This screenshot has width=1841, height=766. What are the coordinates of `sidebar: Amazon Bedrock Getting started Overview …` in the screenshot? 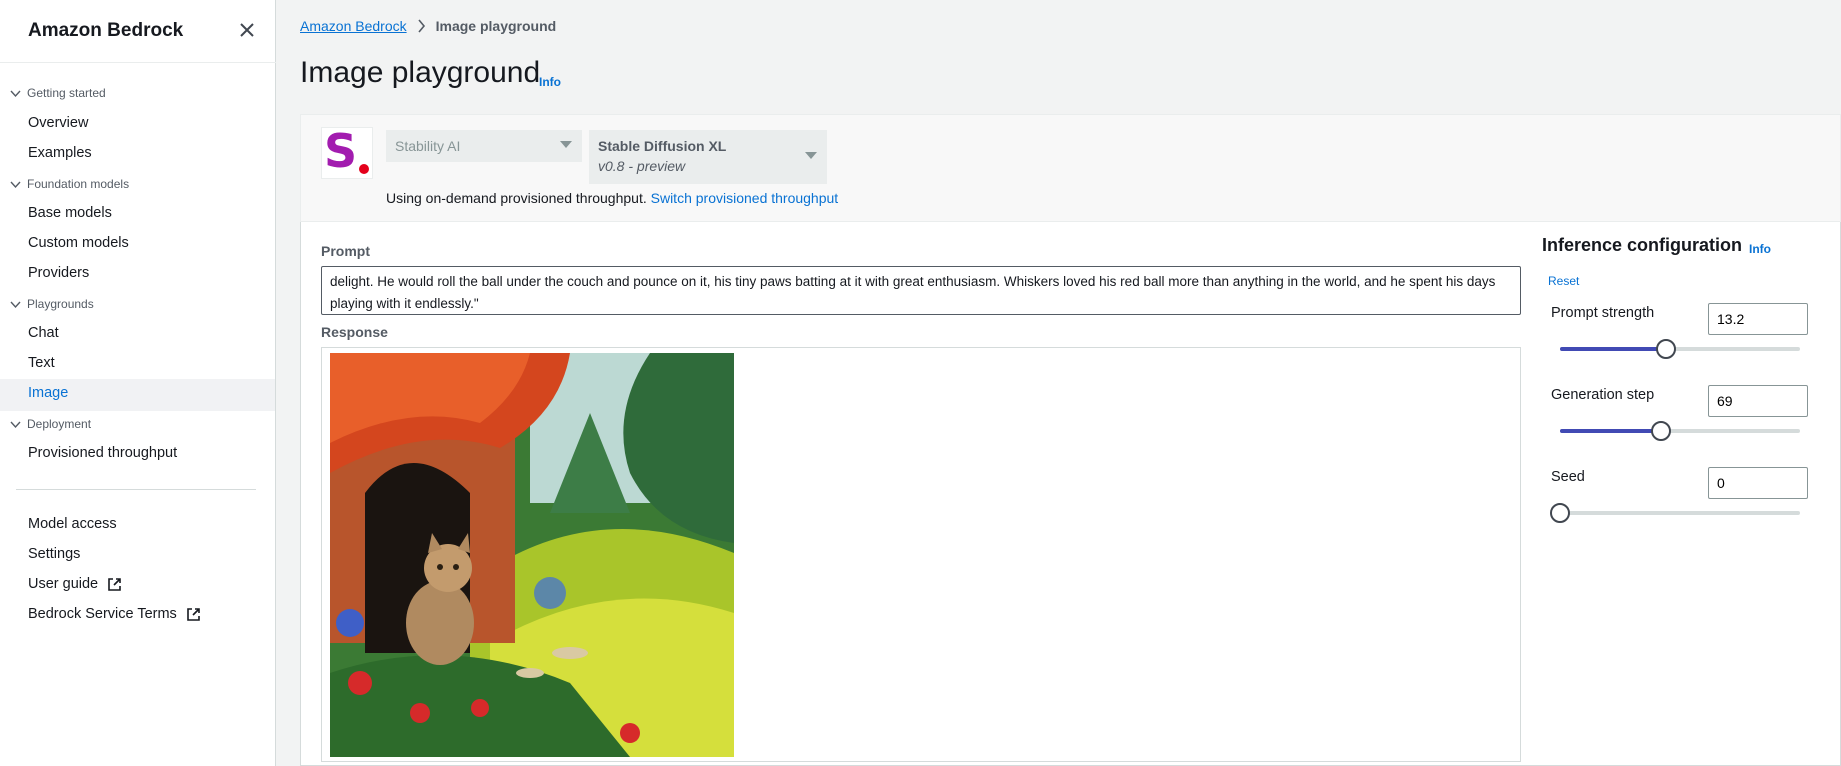 It's located at (138, 383).